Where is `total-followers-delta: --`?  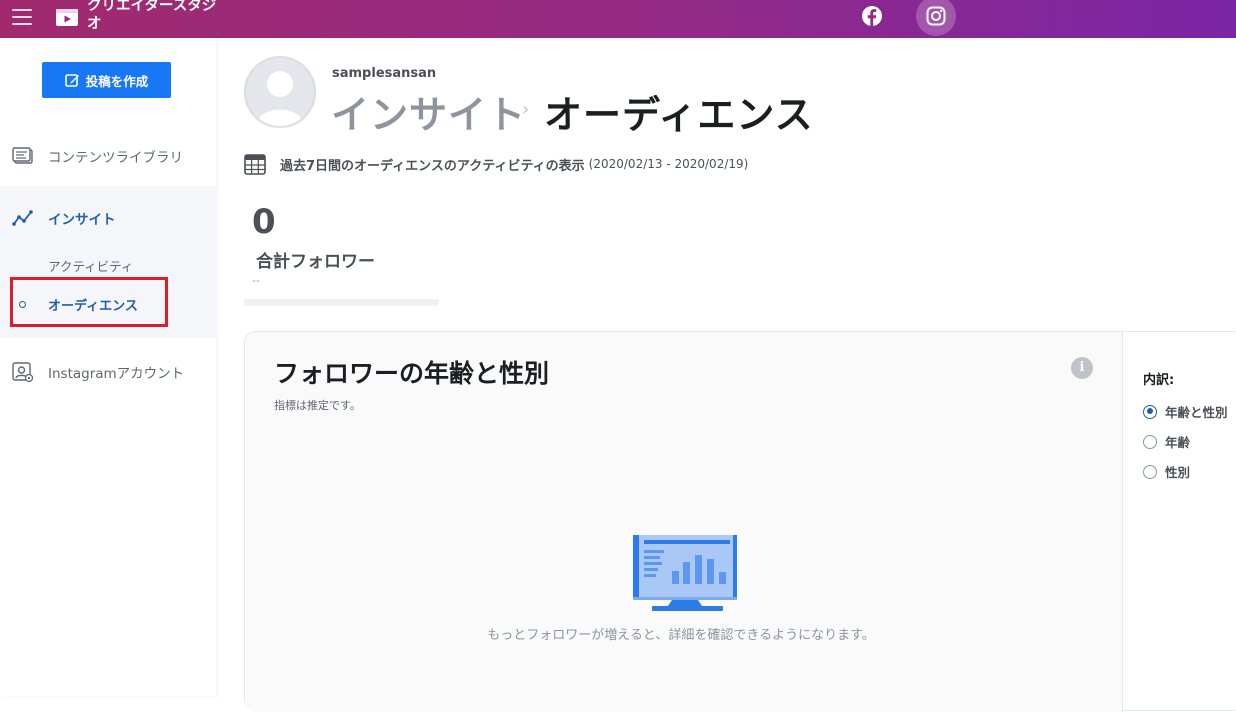
total-followers-delta: -- is located at coordinates (256, 280).